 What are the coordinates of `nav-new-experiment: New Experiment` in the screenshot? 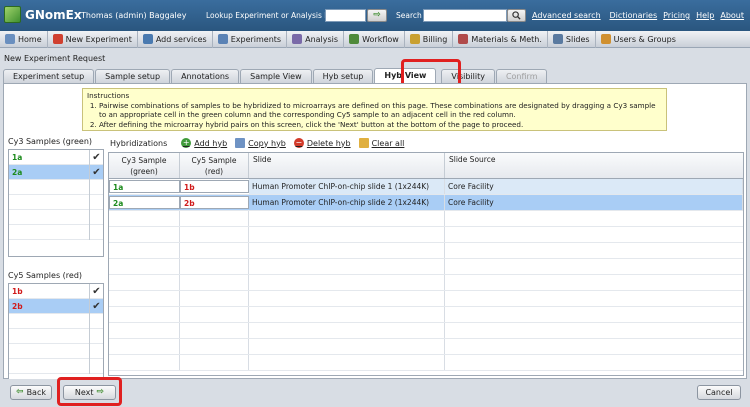 It's located at (93, 39).